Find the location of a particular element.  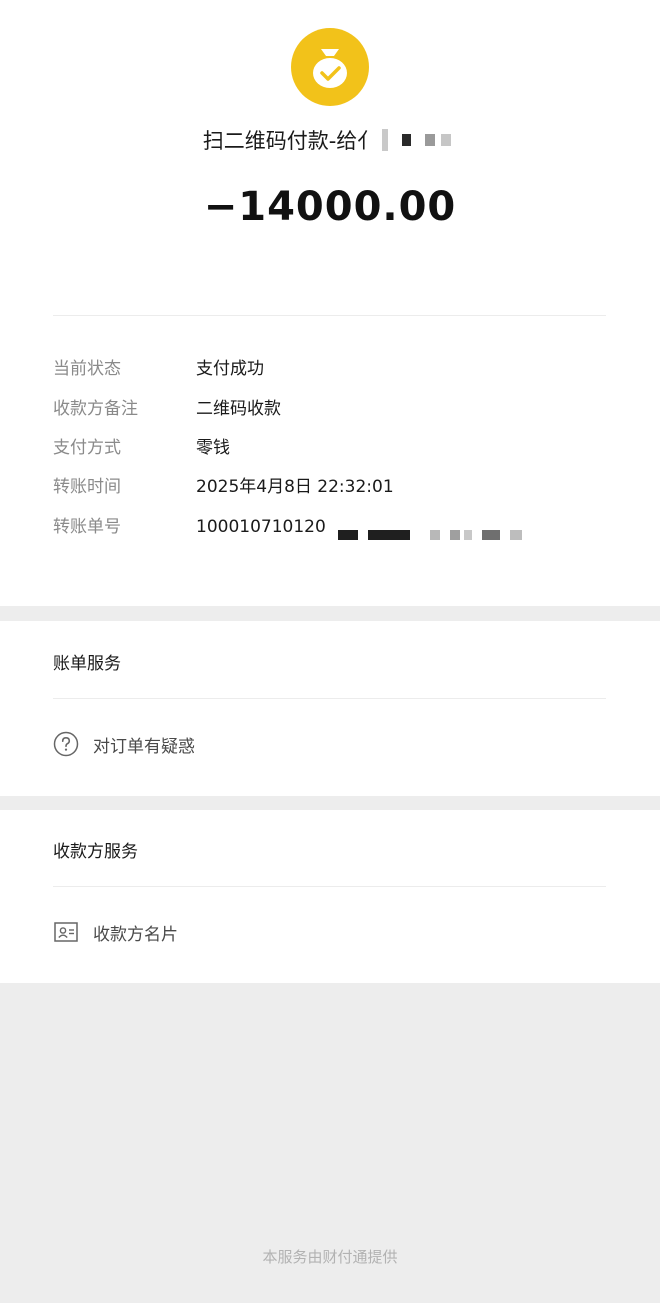

order-inquiry-item: 对订单有疑惑 is located at coordinates (124, 744).